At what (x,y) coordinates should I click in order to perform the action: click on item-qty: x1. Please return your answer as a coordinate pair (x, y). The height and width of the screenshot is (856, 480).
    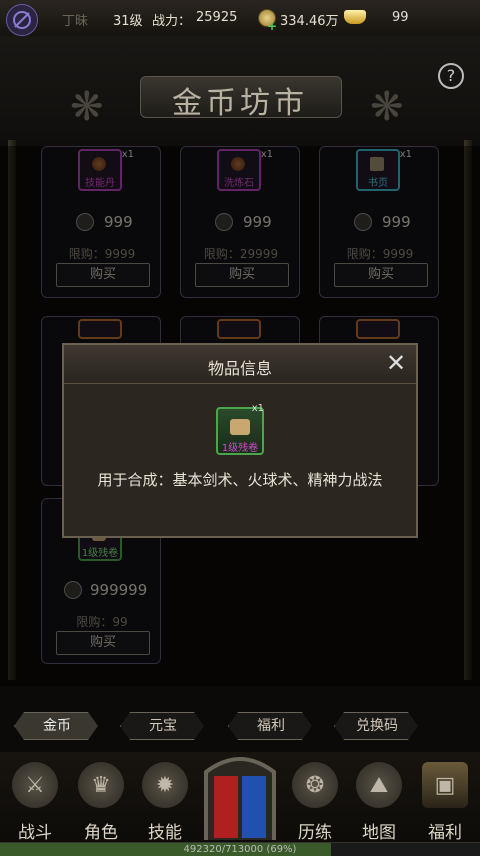
    Looking at the image, I should click on (257, 408).